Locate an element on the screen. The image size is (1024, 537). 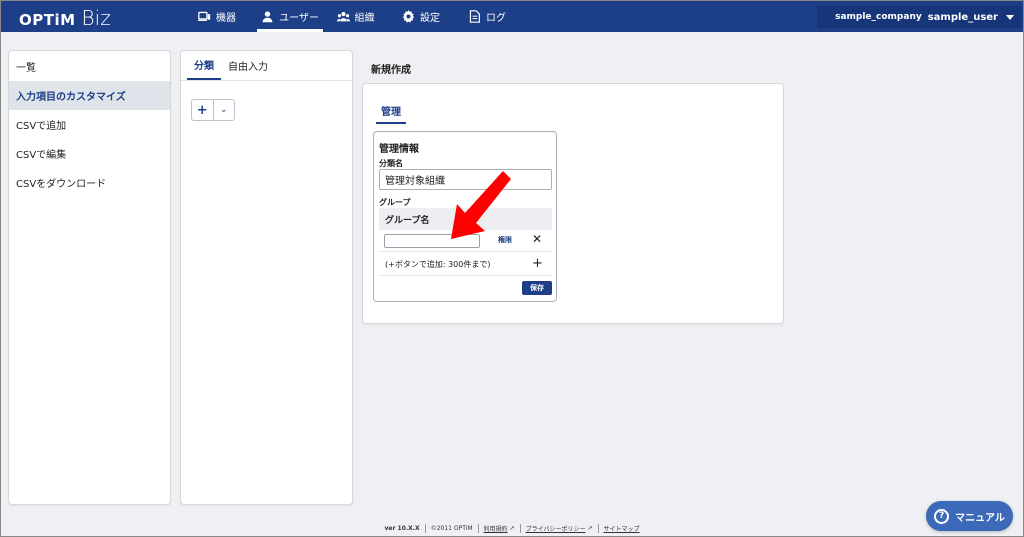
tab-category: 分類 is located at coordinates (204, 65).